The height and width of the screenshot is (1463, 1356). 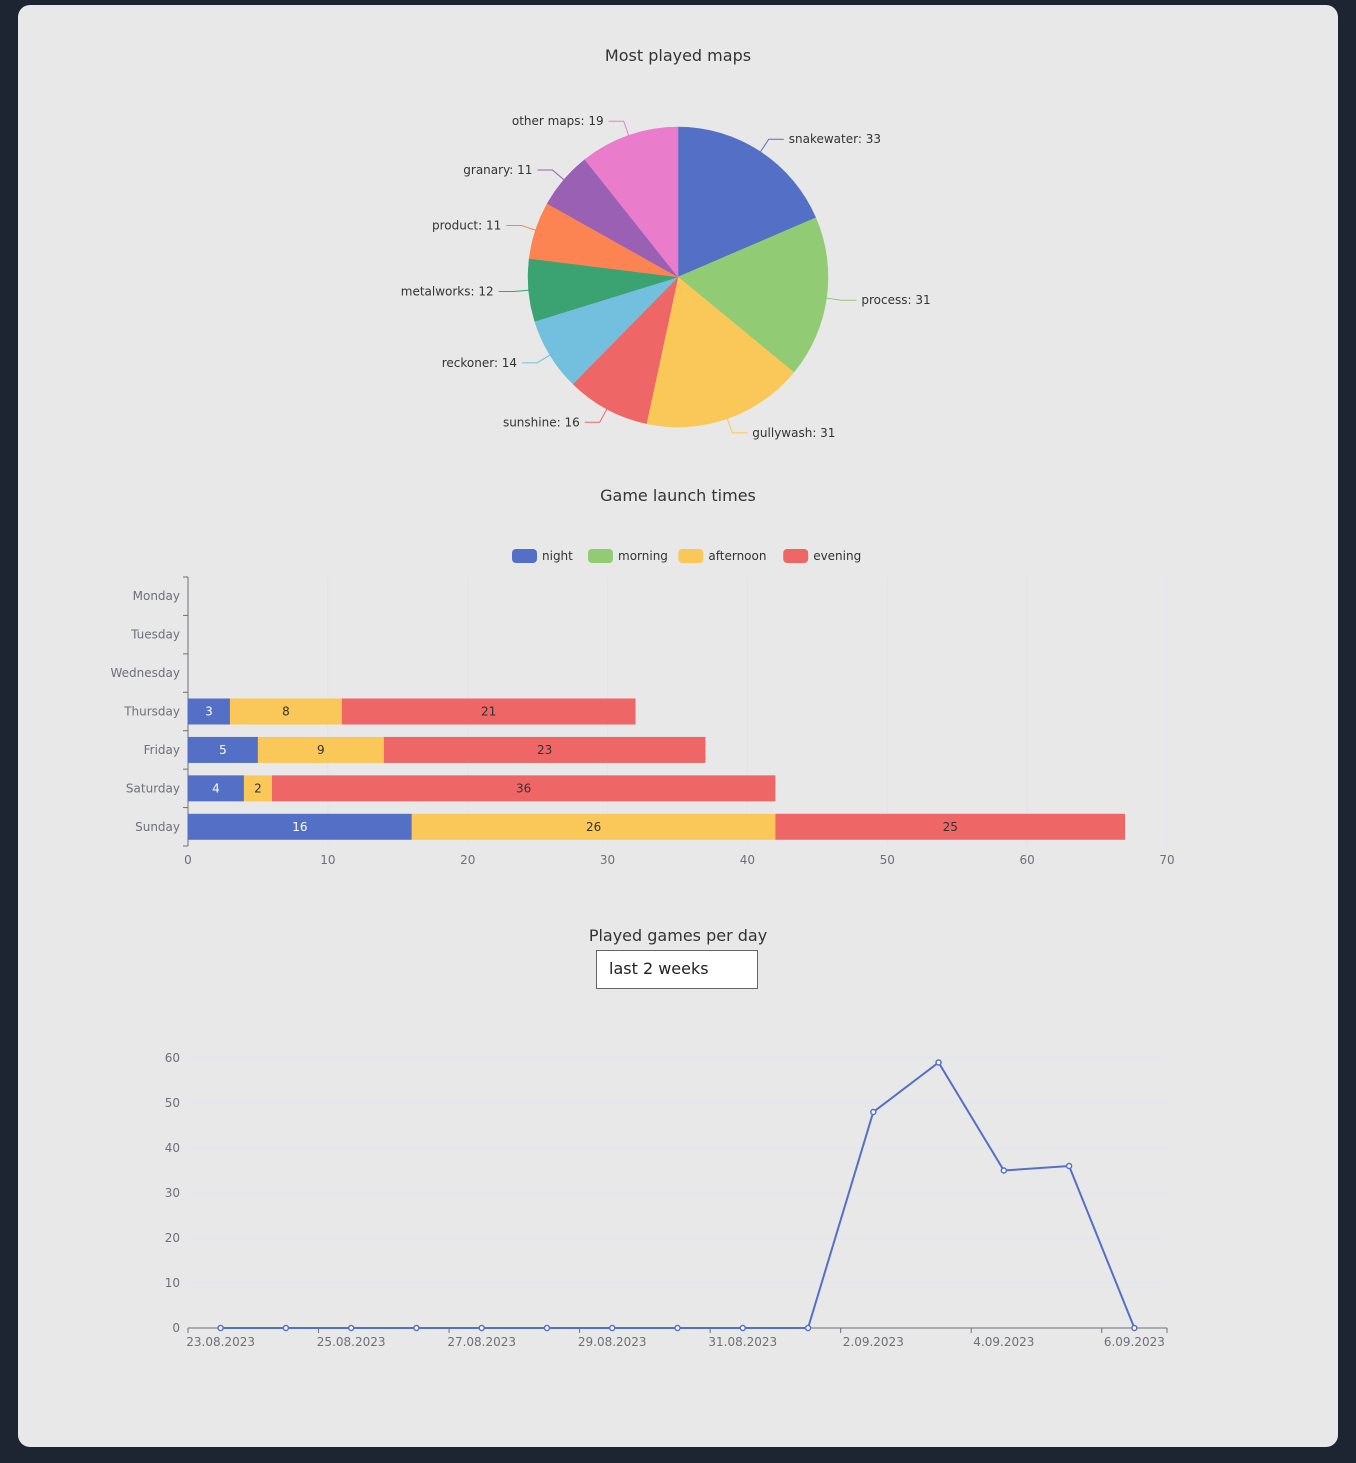 I want to click on legend-label-night: night, so click(x=557, y=556).